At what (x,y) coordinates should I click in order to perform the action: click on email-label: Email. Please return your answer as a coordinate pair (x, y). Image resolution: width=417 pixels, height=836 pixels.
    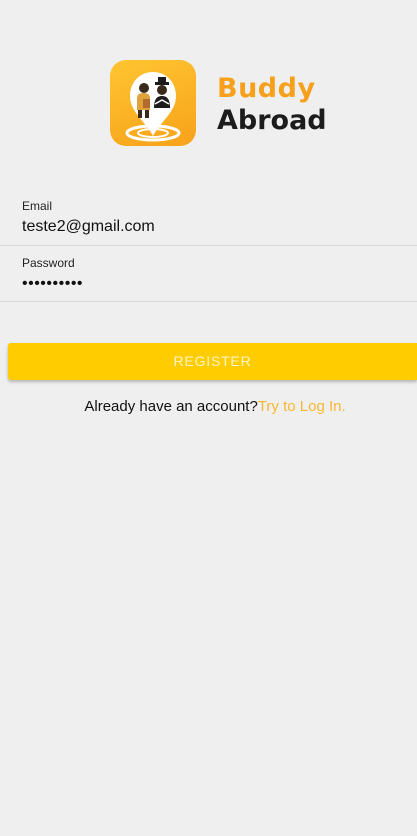
    Looking at the image, I should click on (37, 206).